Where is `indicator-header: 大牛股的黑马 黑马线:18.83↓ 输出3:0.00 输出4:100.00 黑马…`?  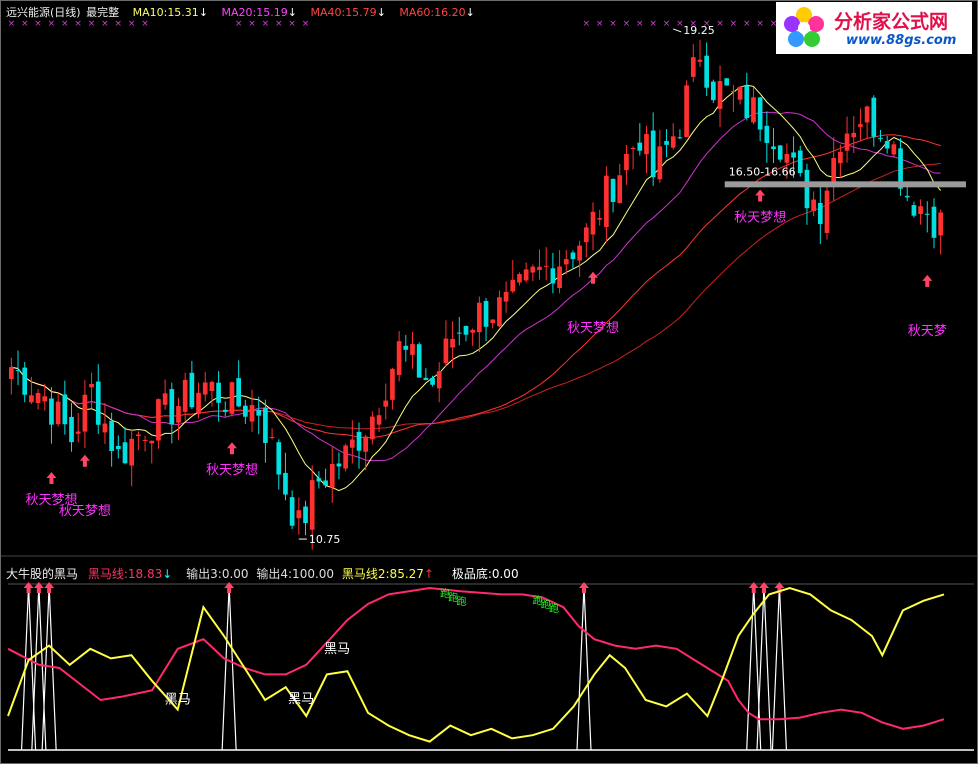 indicator-header: 大牛股的黑马 黑马线:18.83↓ 输出3:0.00 输出4:100.00 黑马… is located at coordinates (262, 573).